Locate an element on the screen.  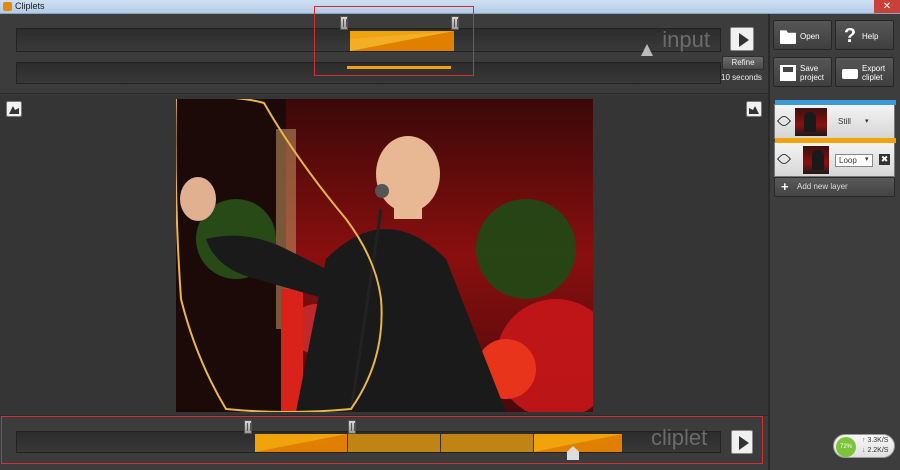
save-icon is located at coordinates (788, 73).